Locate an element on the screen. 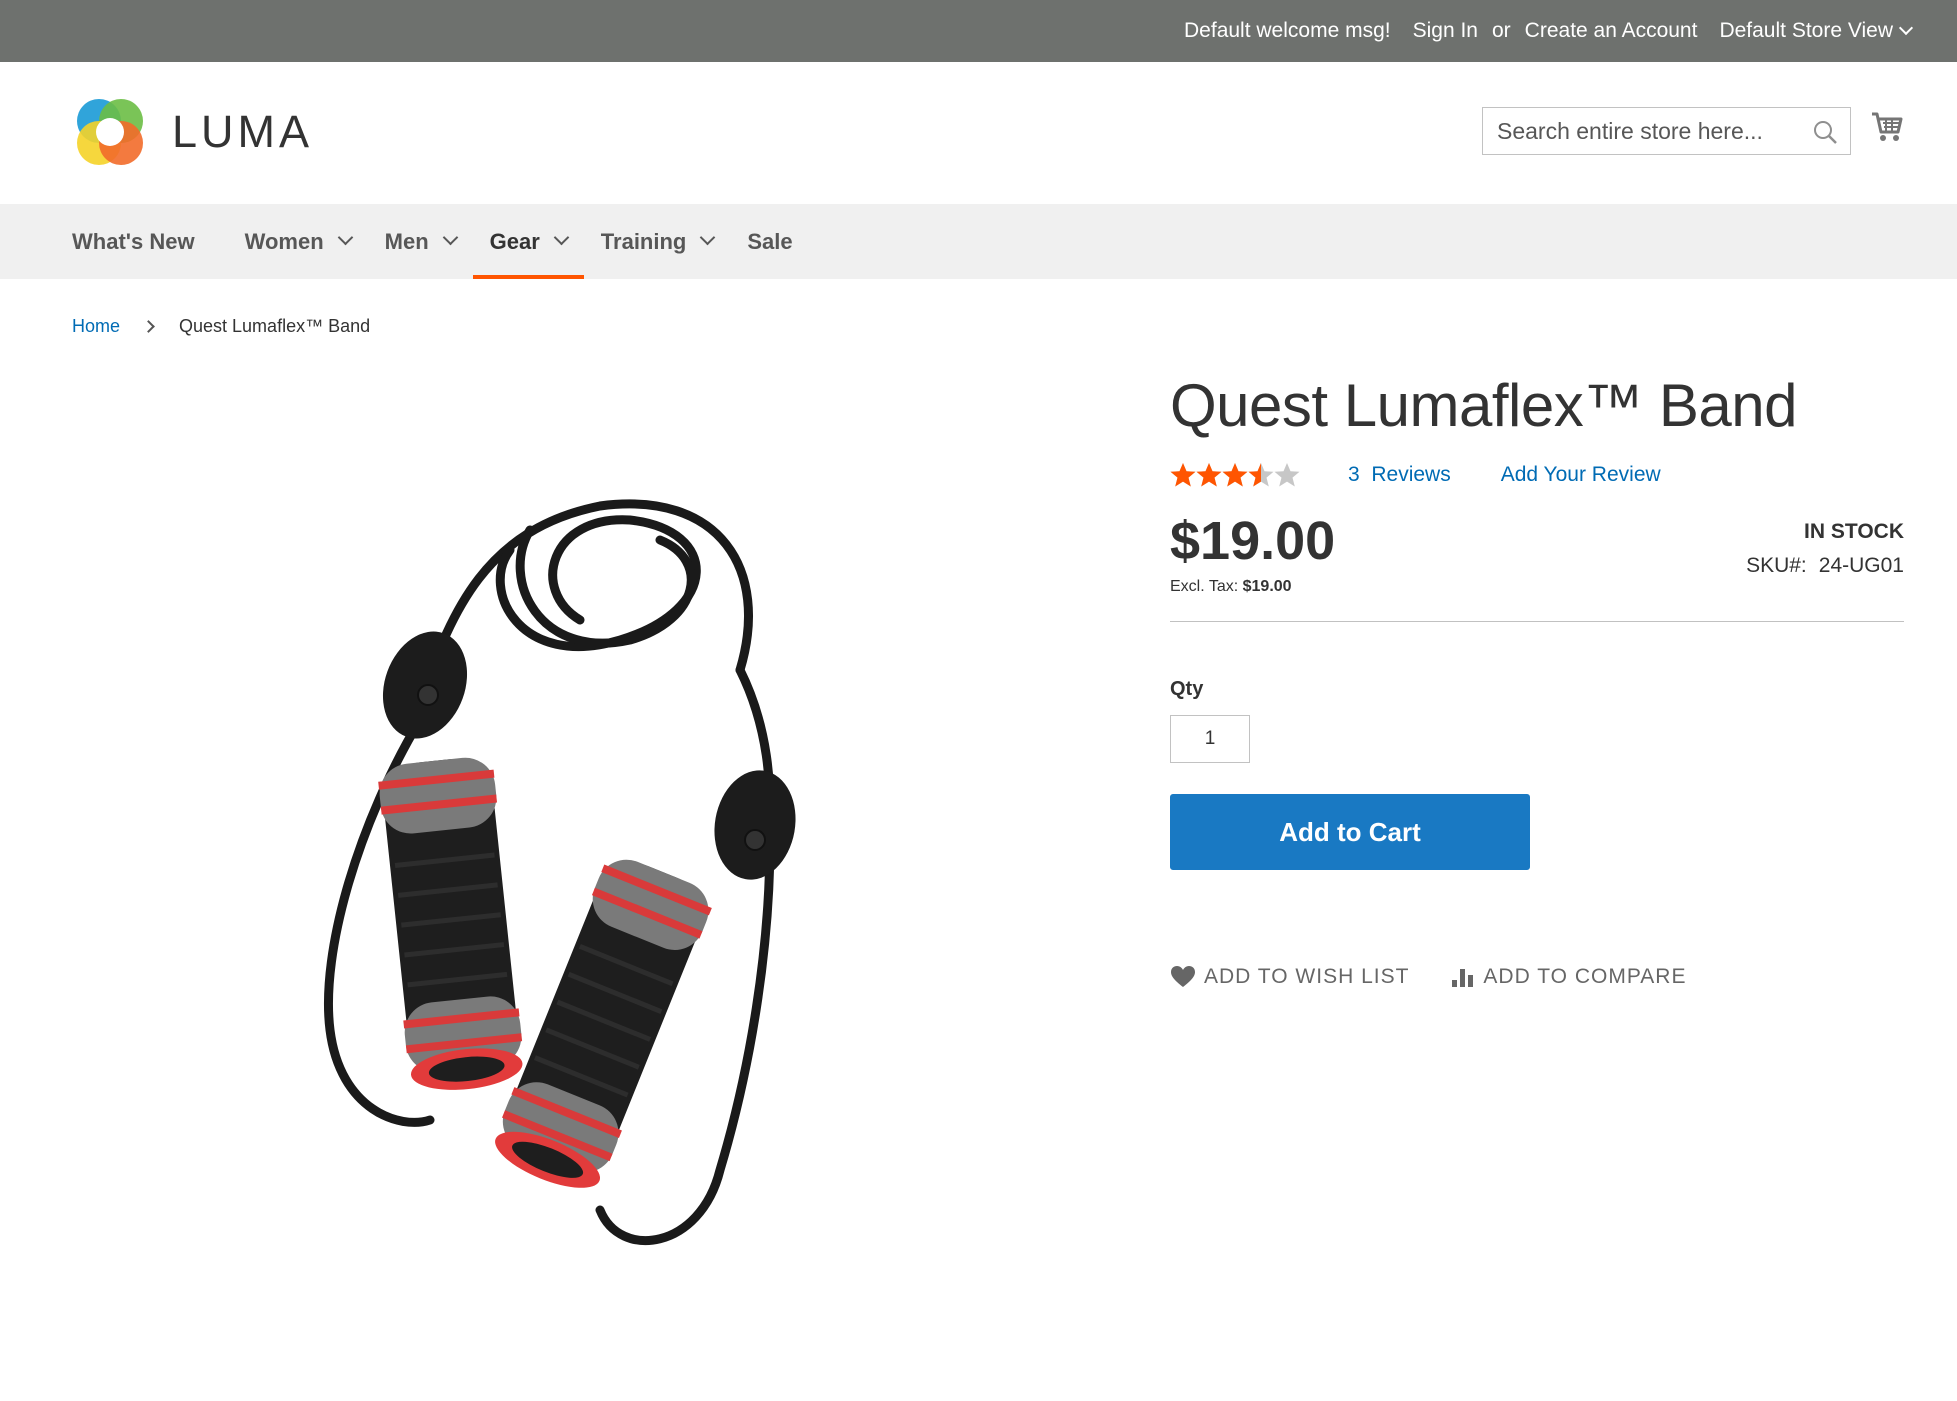  nav-item-label: What's New is located at coordinates (133, 241).